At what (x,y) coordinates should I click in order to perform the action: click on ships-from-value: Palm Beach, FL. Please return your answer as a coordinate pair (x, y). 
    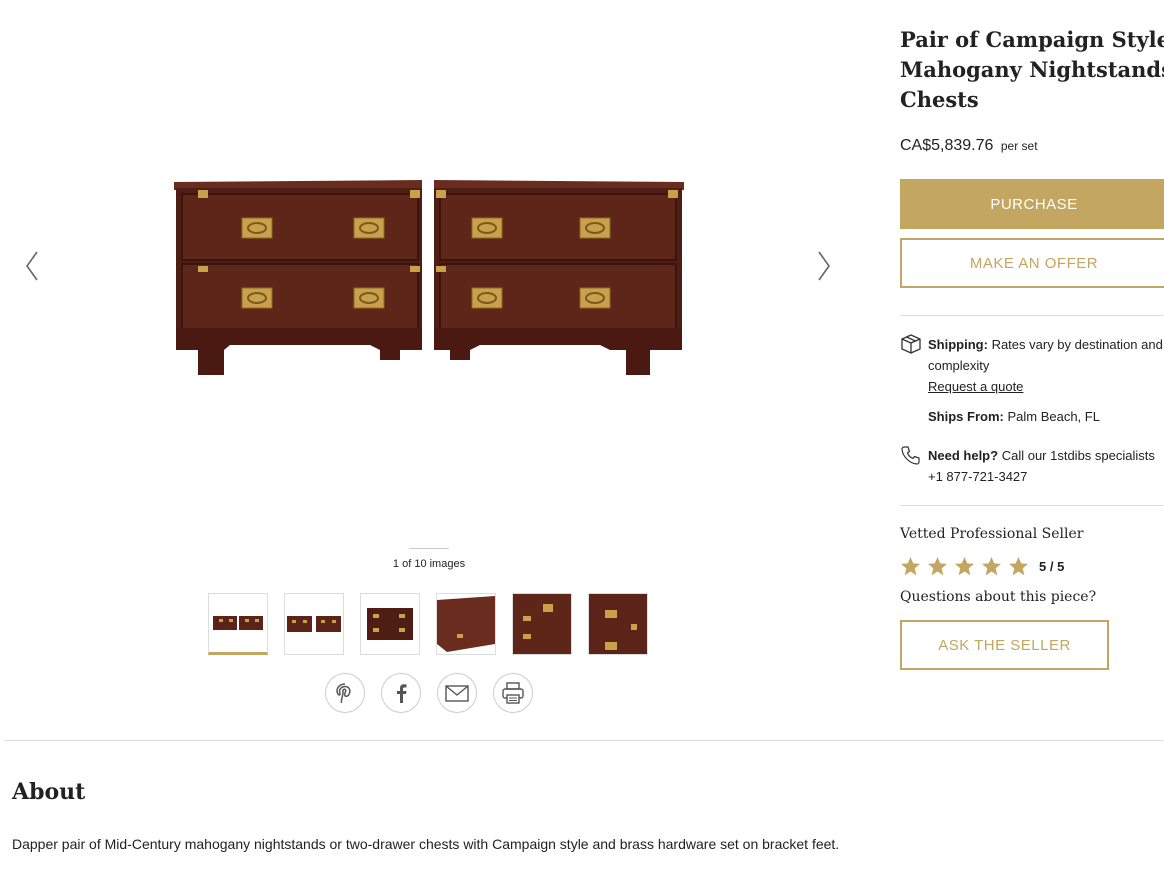
    Looking at the image, I should click on (1053, 416).